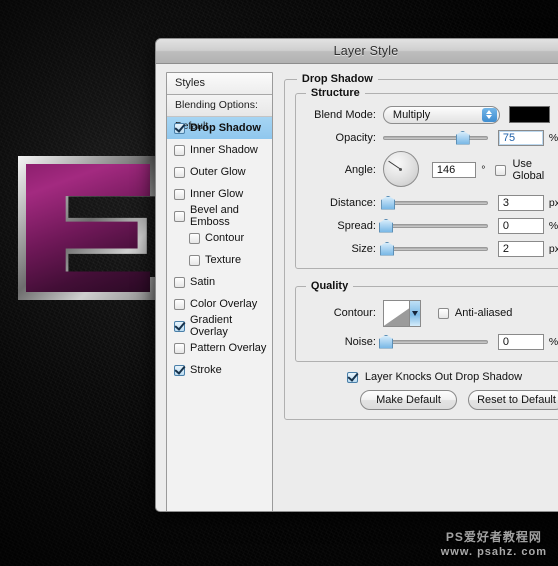 This screenshot has height=566, width=558. What do you see at coordinates (553, 202) in the screenshot?
I see `distance-unit: px` at bounding box center [553, 202].